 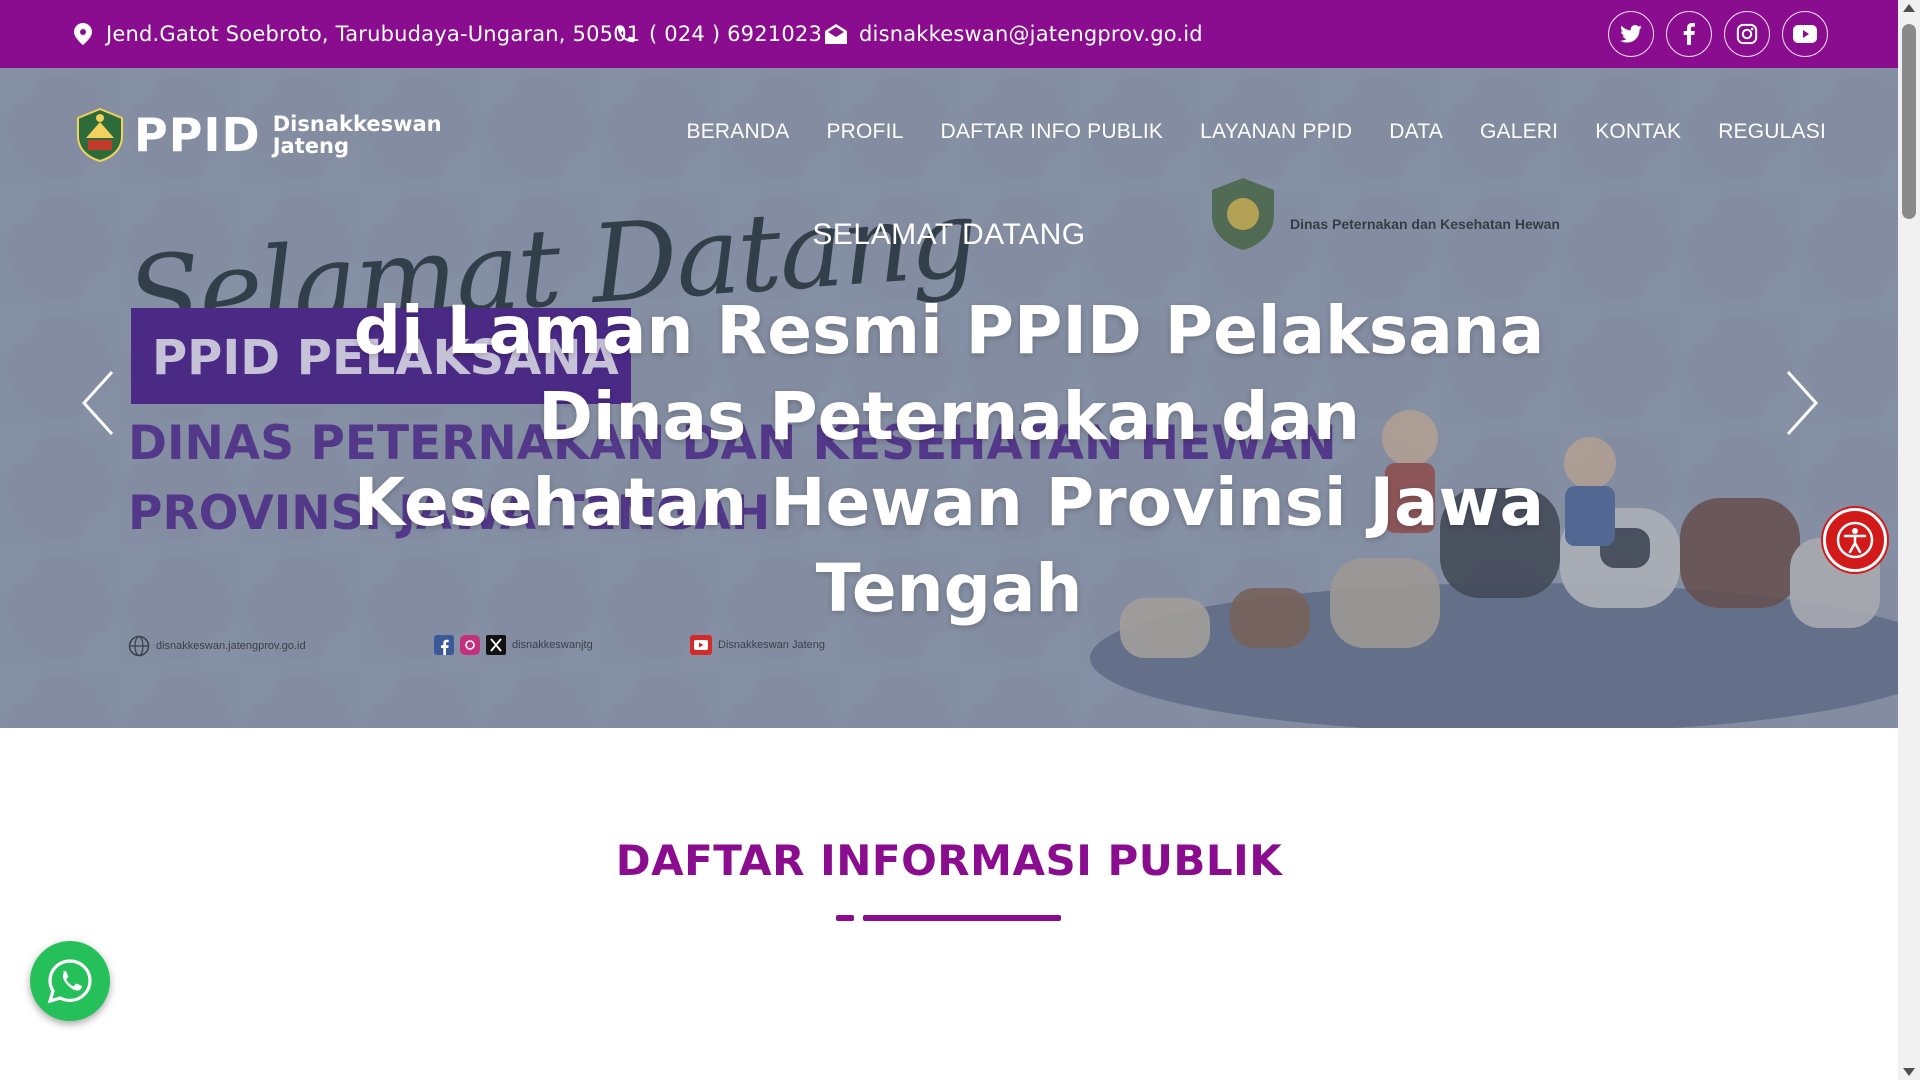 I want to click on phone-text: ( 024 ) 6921023, so click(x=736, y=34).